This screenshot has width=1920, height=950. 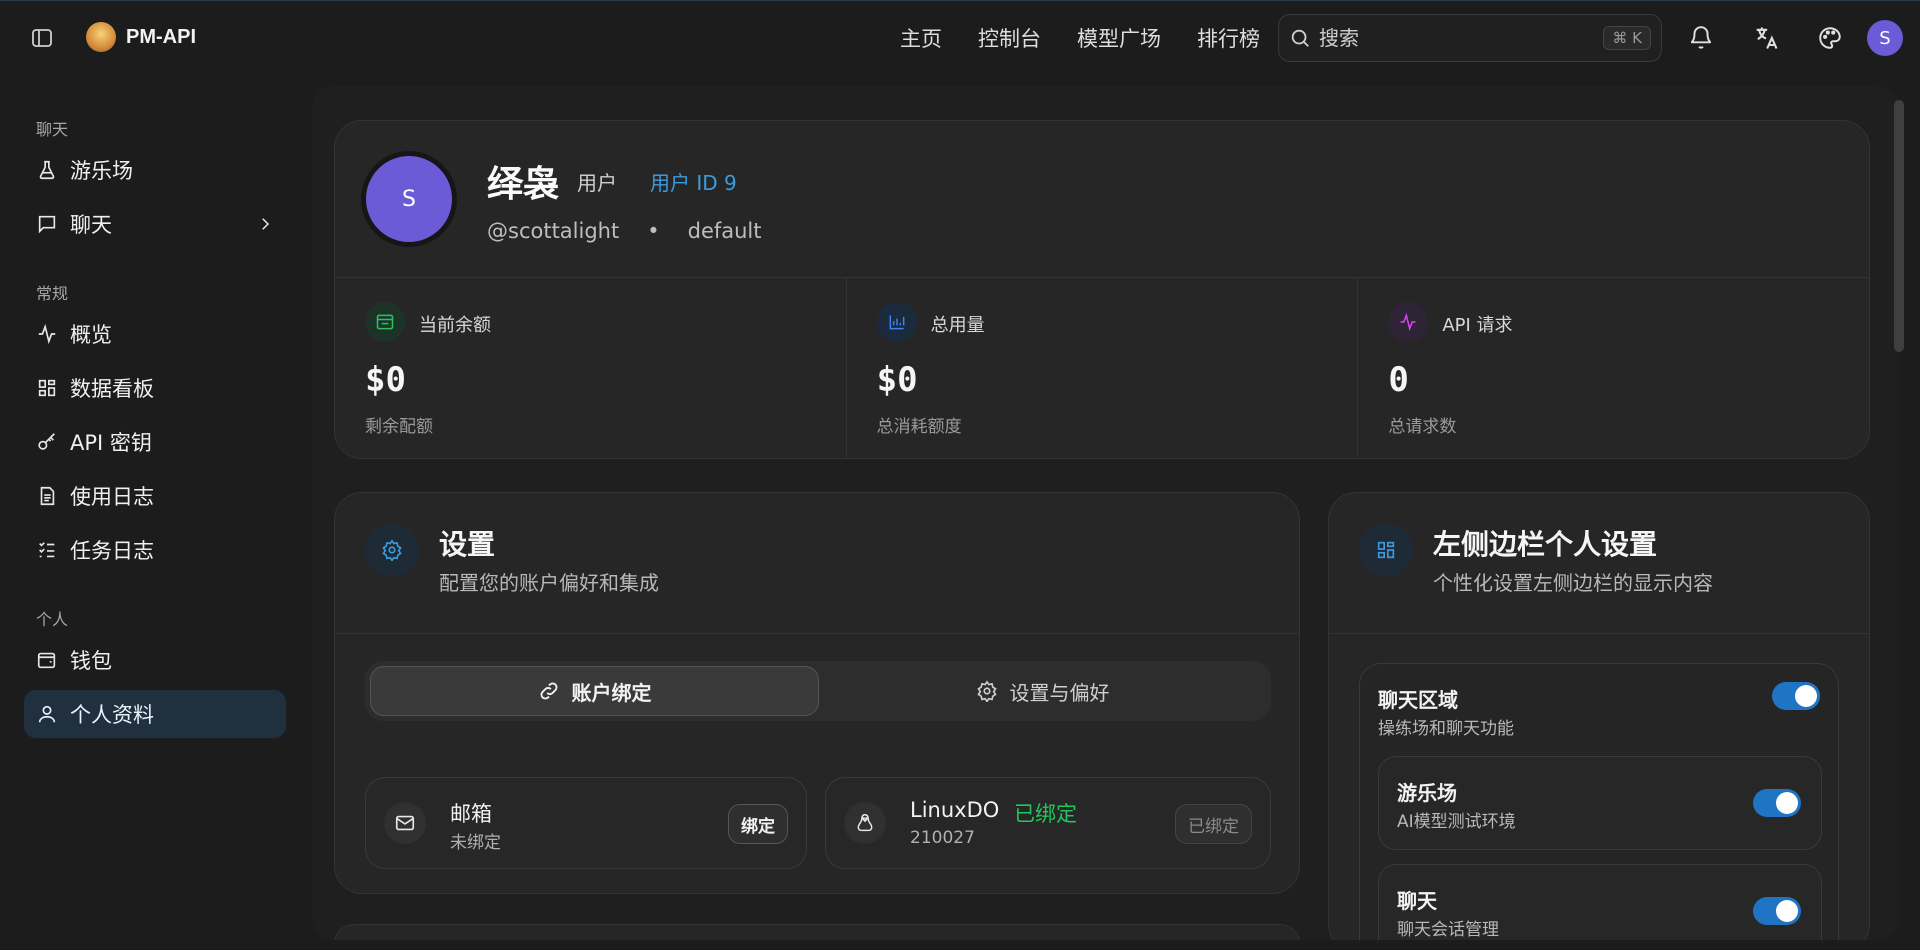 I want to click on item-title: 聊天, so click(x=1417, y=901).